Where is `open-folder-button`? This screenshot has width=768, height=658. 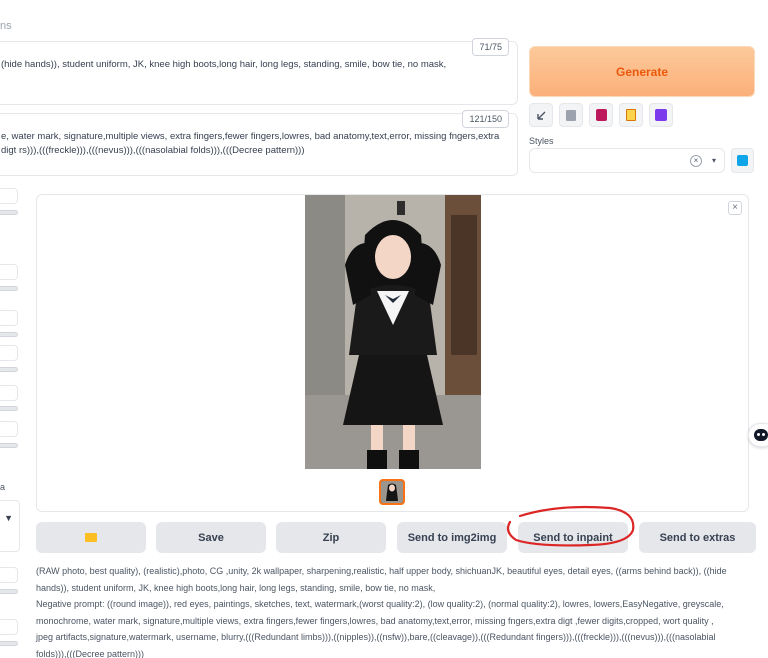 open-folder-button is located at coordinates (91, 537).